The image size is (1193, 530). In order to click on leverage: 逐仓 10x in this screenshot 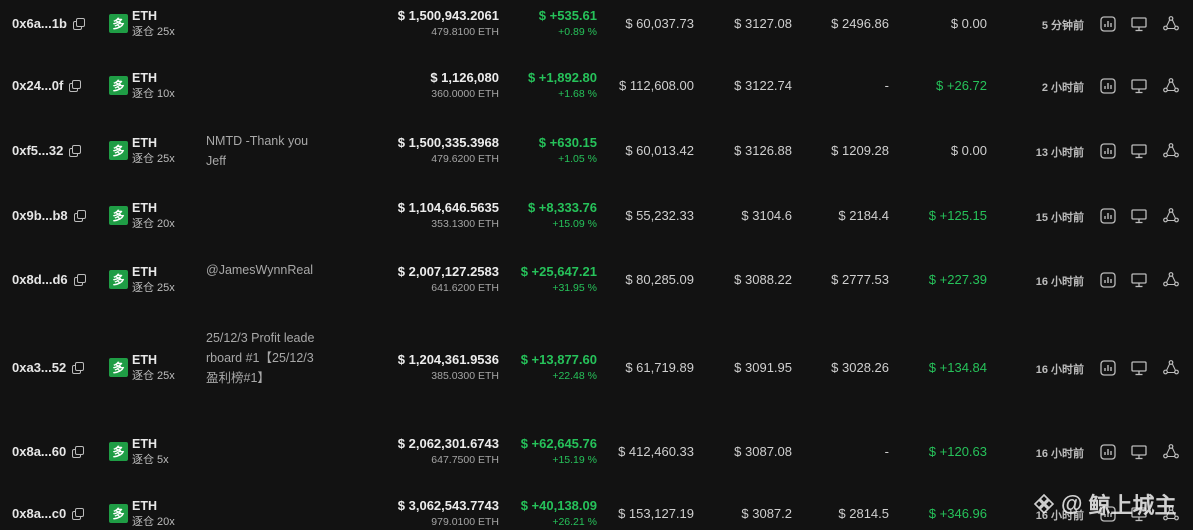, I will do `click(153, 94)`.